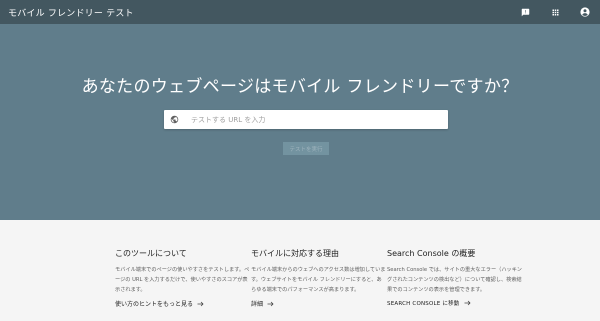 Image resolution: width=600 pixels, height=321 pixels. What do you see at coordinates (525, 12) in the screenshot?
I see `feedback-icon` at bounding box center [525, 12].